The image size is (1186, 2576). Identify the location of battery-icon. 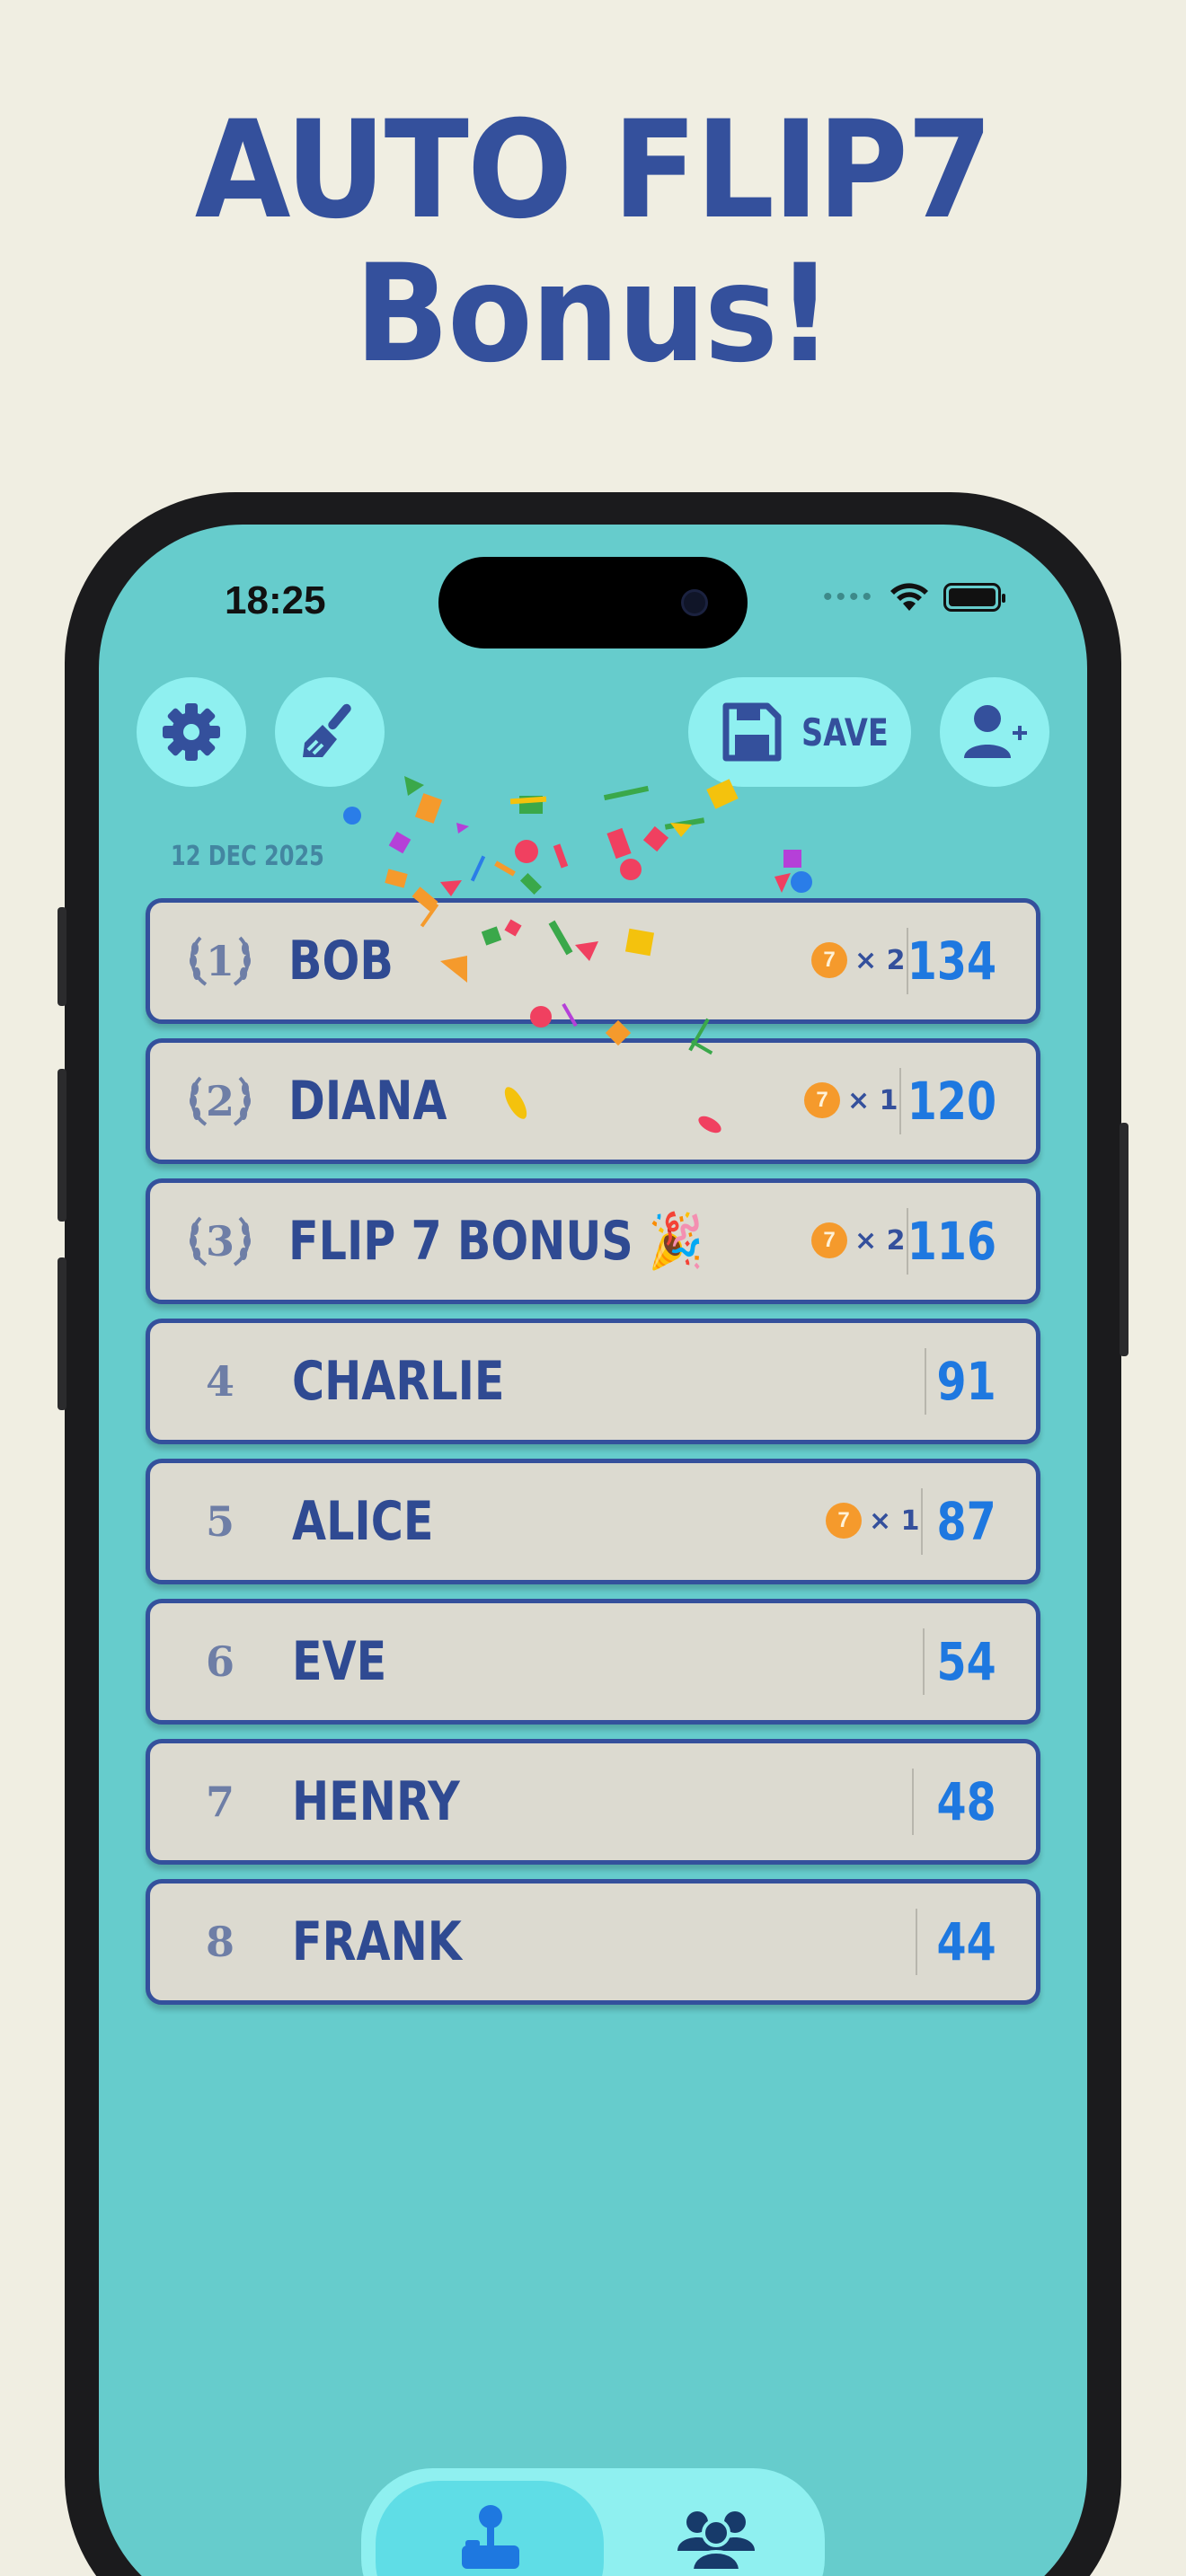
(974, 597).